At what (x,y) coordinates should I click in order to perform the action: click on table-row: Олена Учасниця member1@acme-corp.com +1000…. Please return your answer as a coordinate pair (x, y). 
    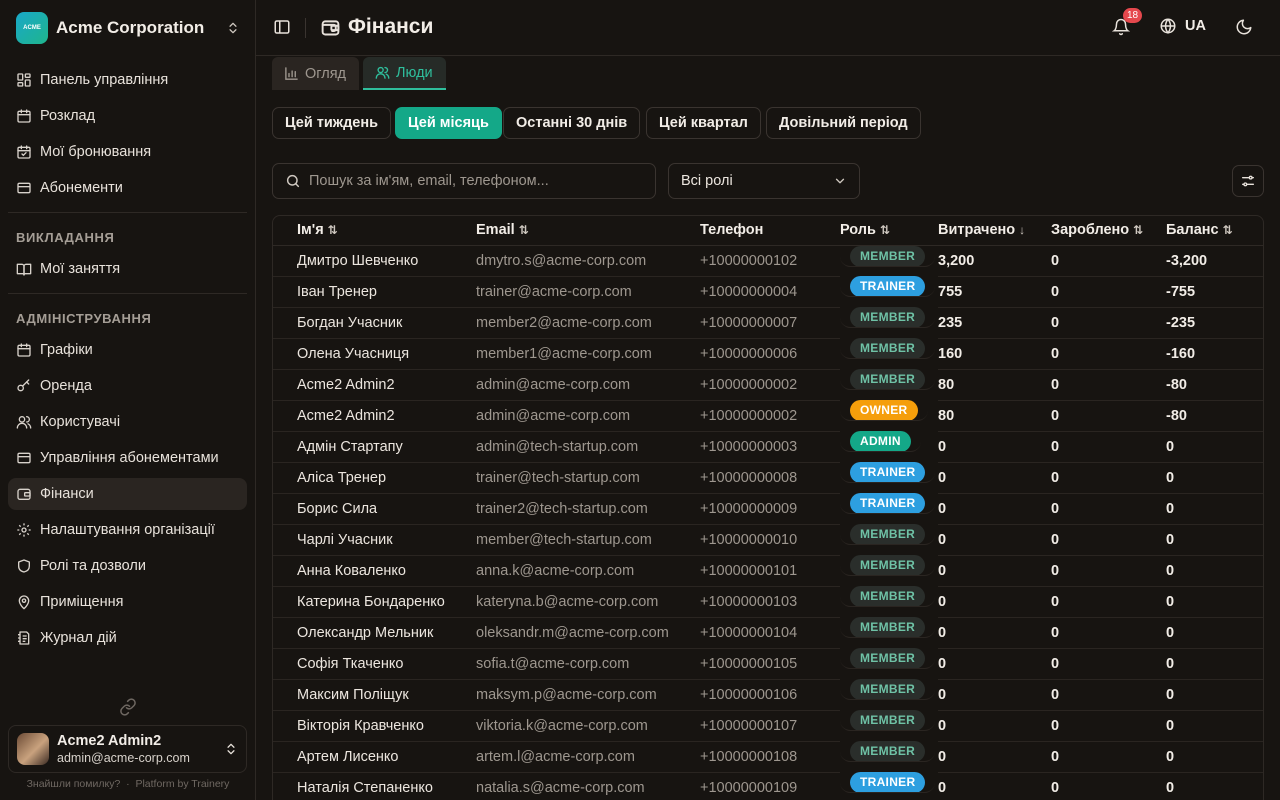
    Looking at the image, I should click on (768, 354).